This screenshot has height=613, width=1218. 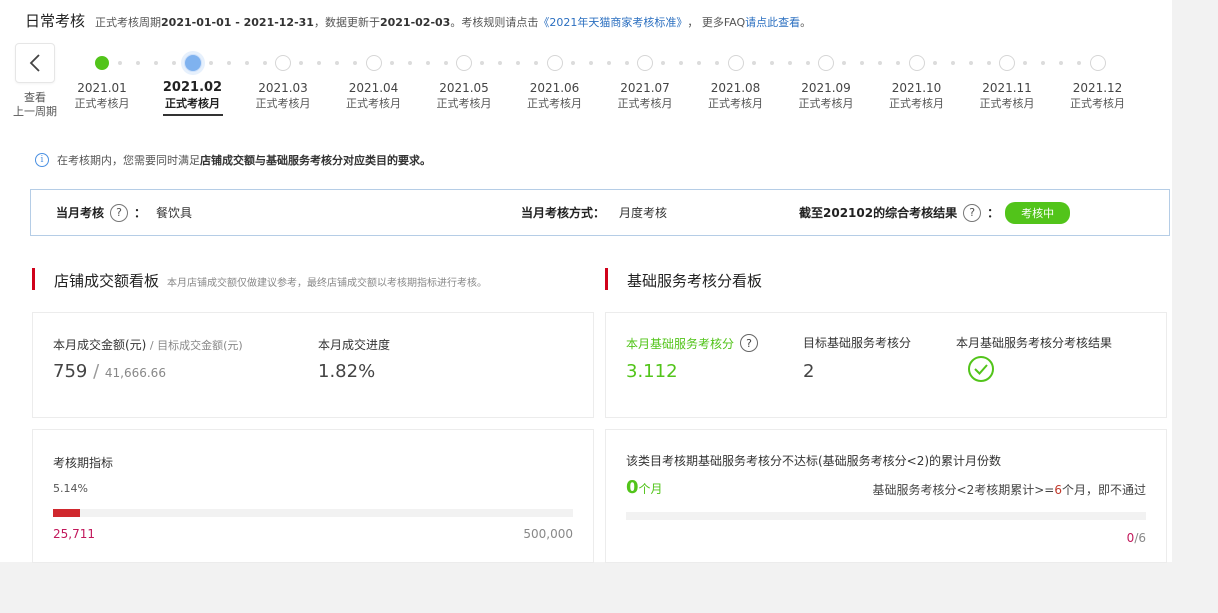 What do you see at coordinates (140, 213) in the screenshot?
I see `current-assessment-colon: ：` at bounding box center [140, 213].